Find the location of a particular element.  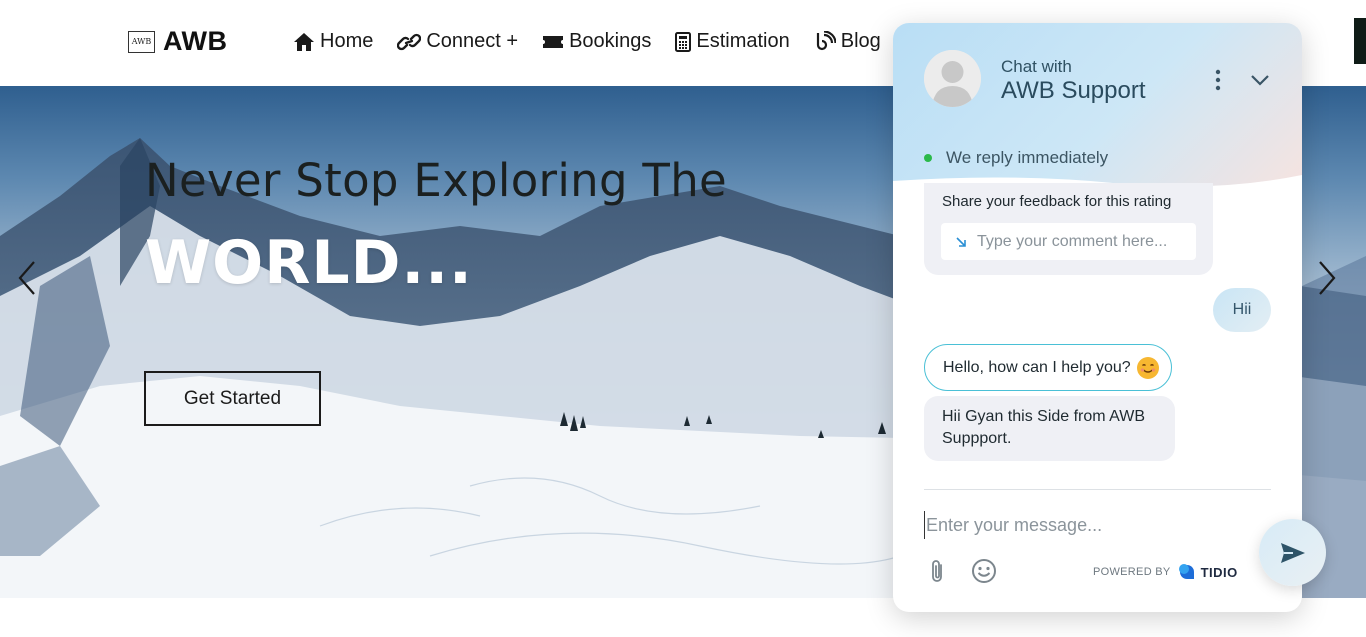

slider-next-button is located at coordinates (1328, 280).